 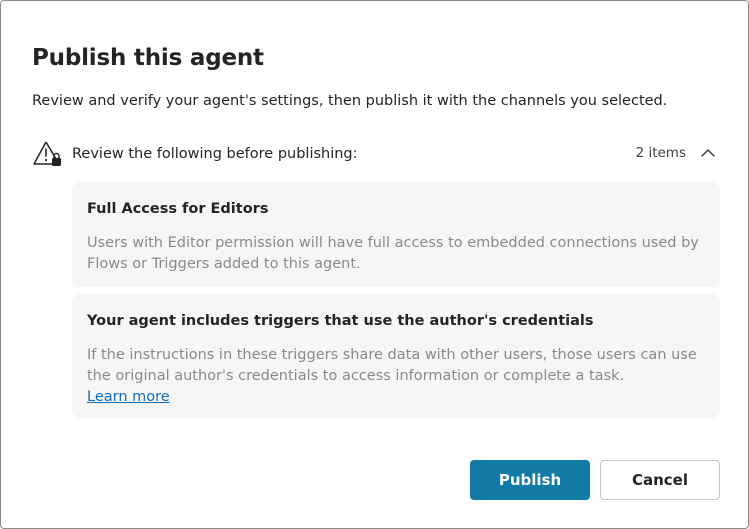 What do you see at coordinates (48, 154) in the screenshot?
I see `warning-lock-icon` at bounding box center [48, 154].